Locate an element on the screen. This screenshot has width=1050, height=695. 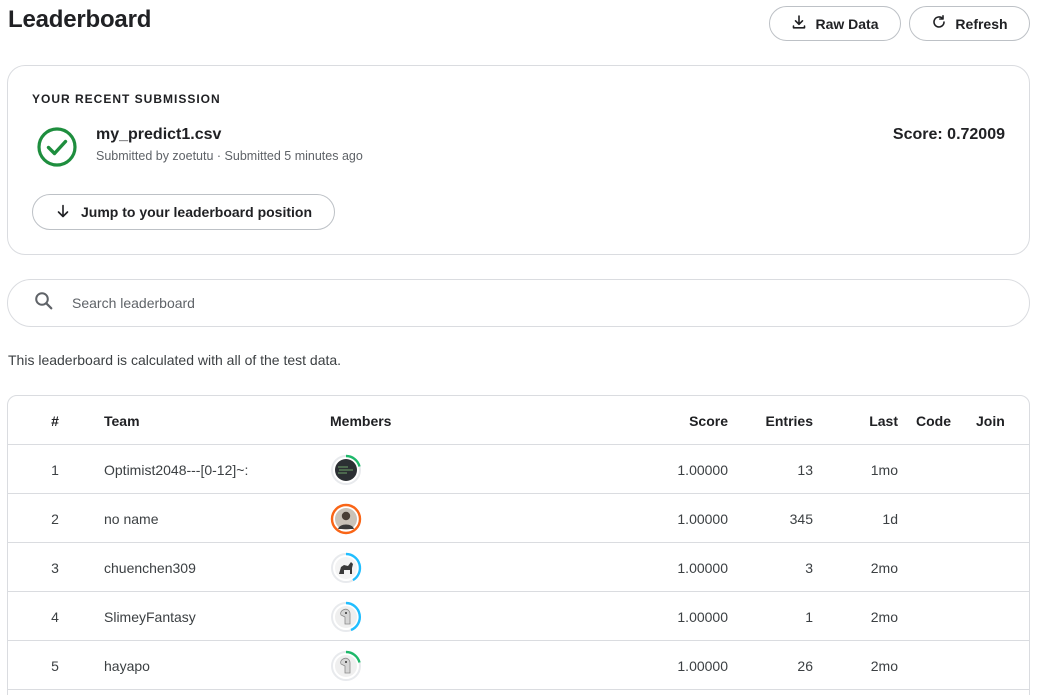
row-team-name: hayapo is located at coordinates (209, 665).